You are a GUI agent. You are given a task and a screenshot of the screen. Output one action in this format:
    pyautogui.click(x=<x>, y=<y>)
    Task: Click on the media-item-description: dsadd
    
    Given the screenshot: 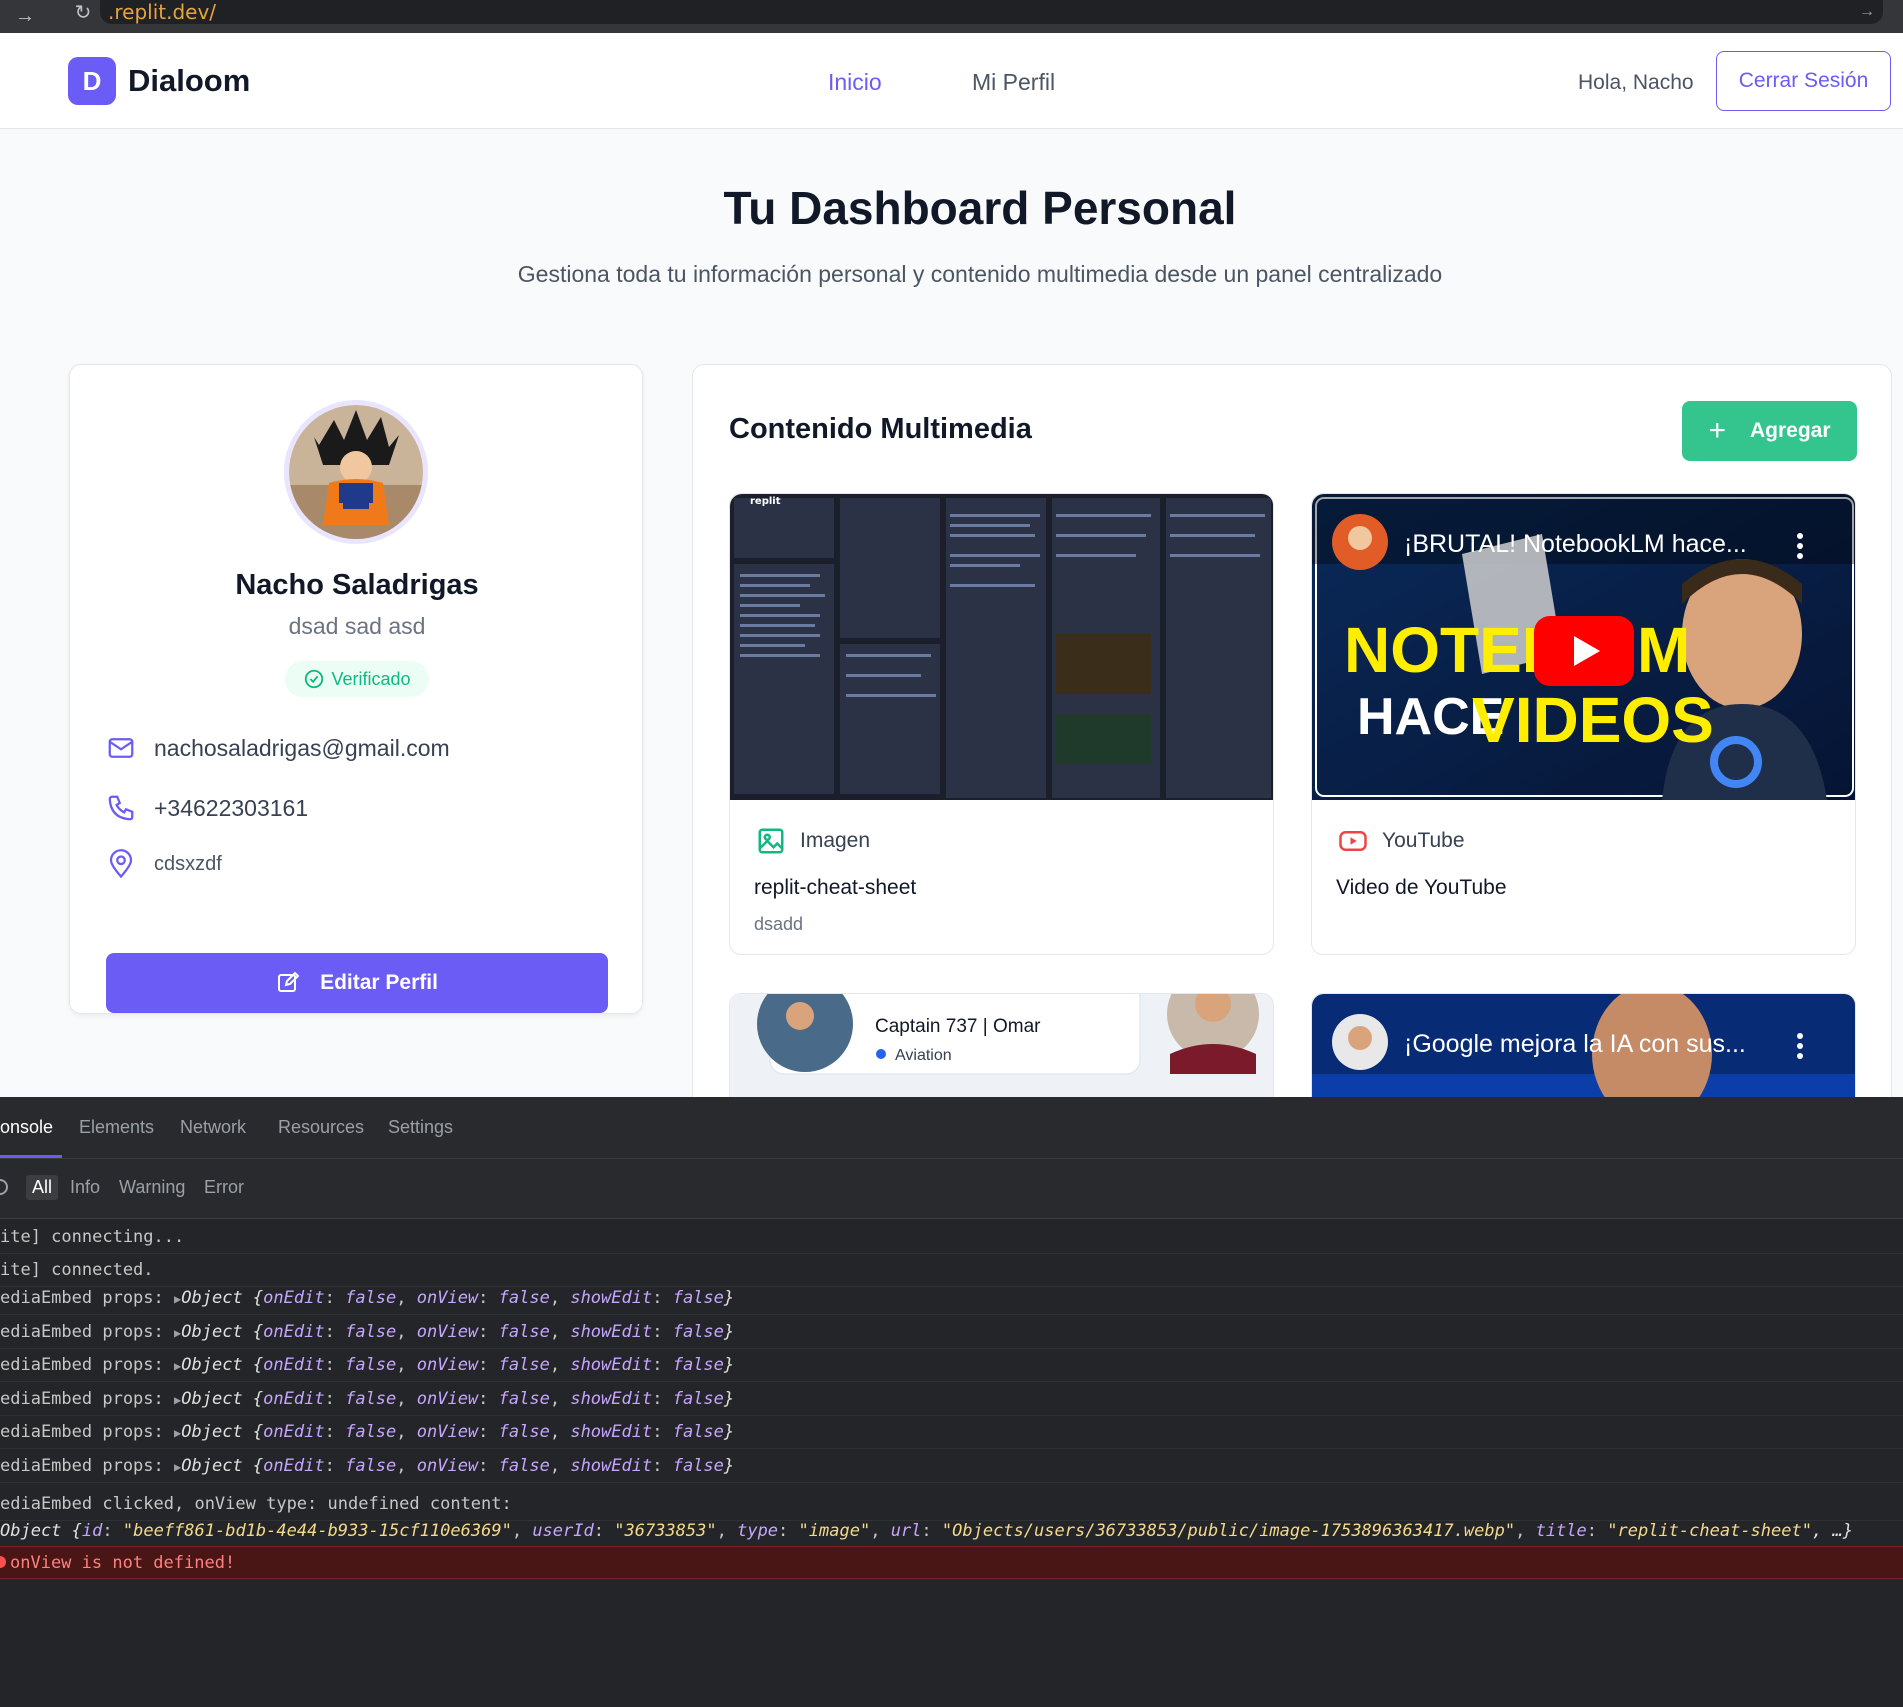 What is the action you would take?
    pyautogui.click(x=779, y=924)
    